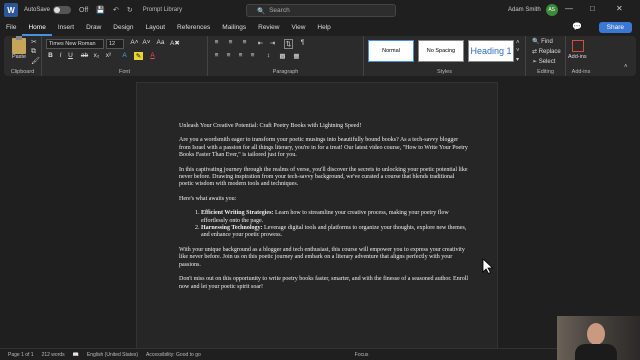 This screenshot has height=360, width=640. What do you see at coordinates (193, 28) in the screenshot?
I see `tab-references: References` at bounding box center [193, 28].